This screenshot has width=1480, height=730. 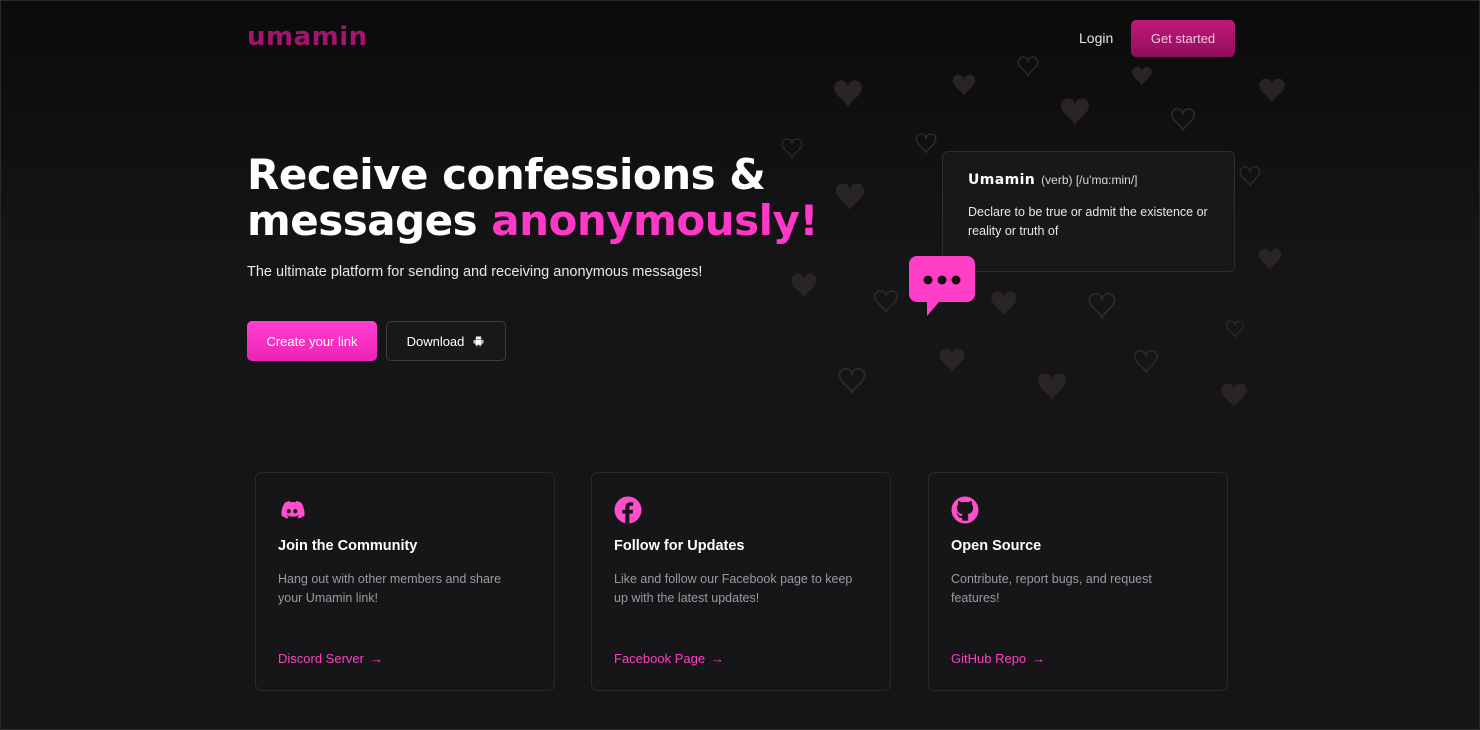 I want to click on link-label: Facebook Page, so click(x=660, y=658).